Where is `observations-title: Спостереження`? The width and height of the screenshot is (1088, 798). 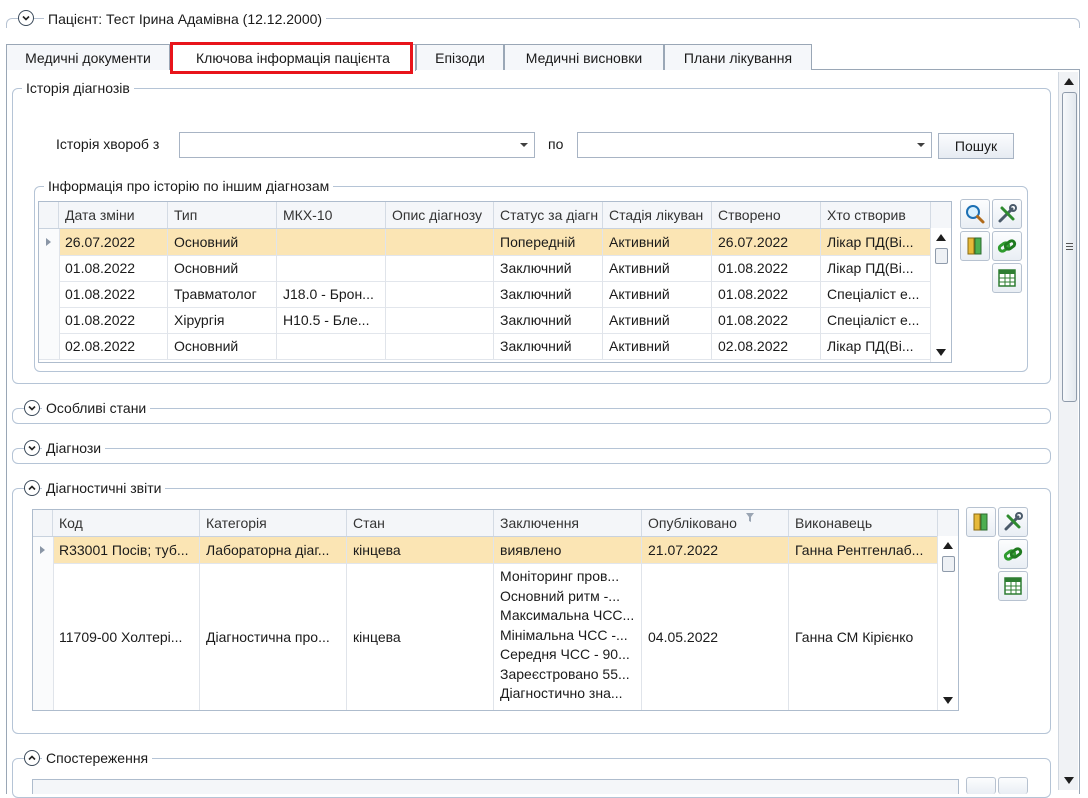
observations-title: Спостереження is located at coordinates (97, 758).